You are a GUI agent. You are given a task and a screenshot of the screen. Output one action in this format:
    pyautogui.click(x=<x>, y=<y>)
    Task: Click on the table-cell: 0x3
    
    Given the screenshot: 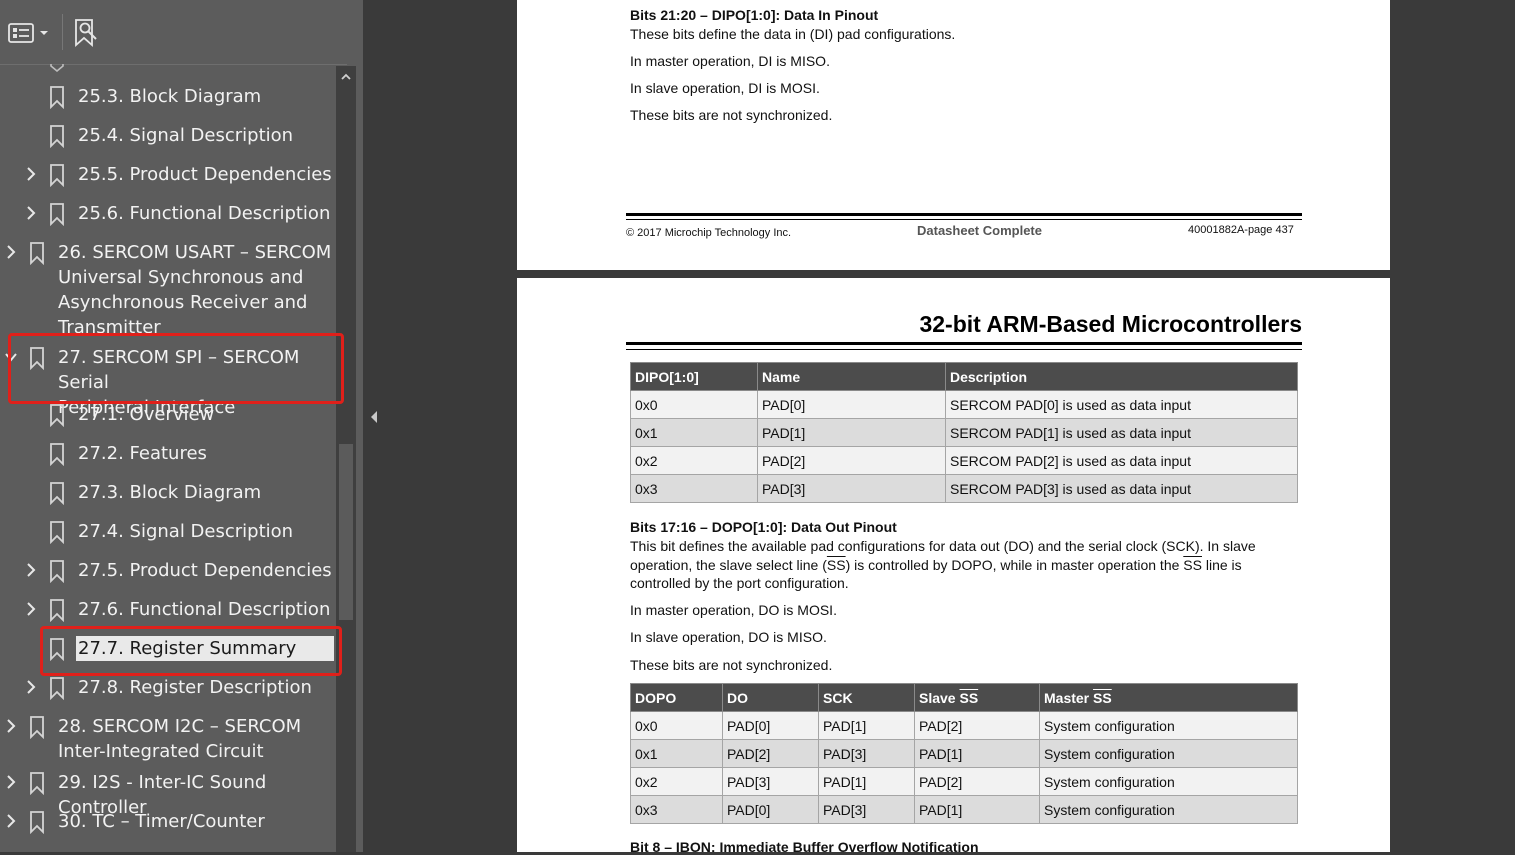 What is the action you would take?
    pyautogui.click(x=676, y=809)
    